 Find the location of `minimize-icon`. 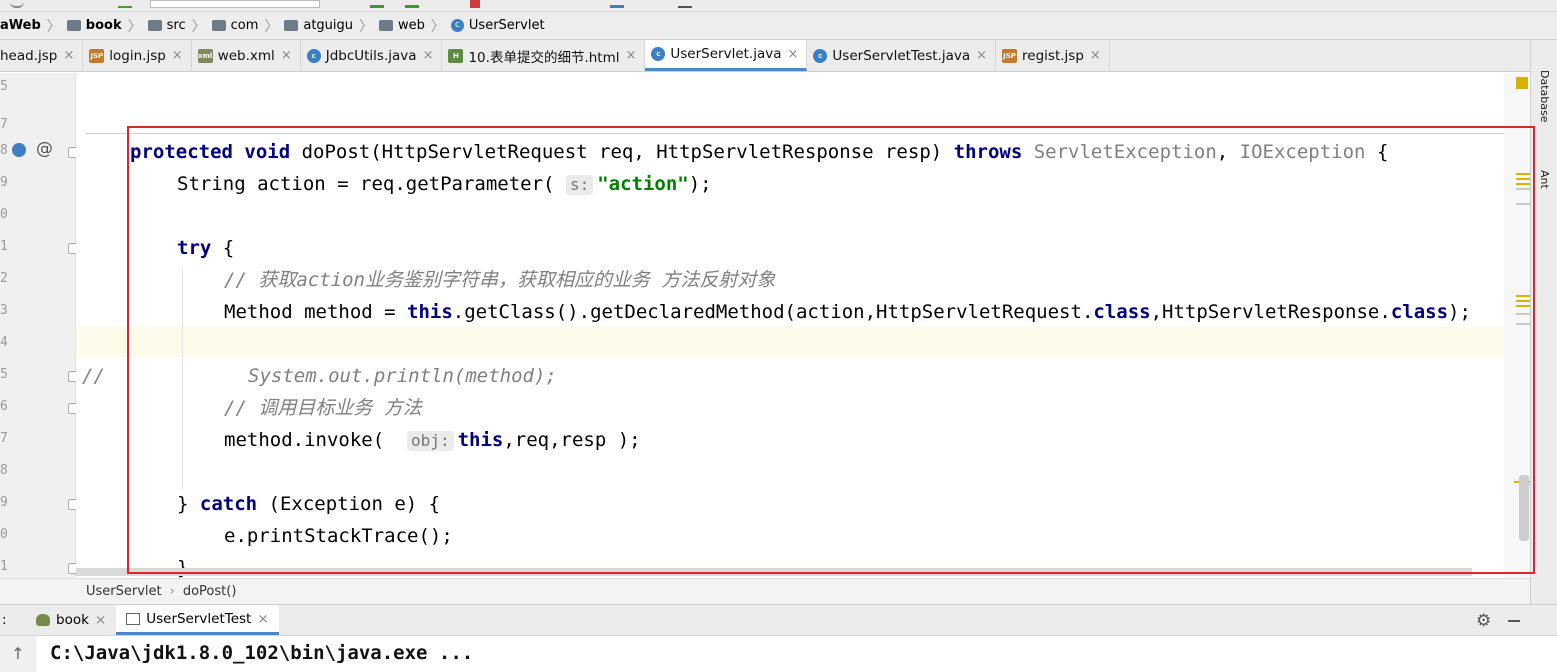

minimize-icon is located at coordinates (1514, 621).